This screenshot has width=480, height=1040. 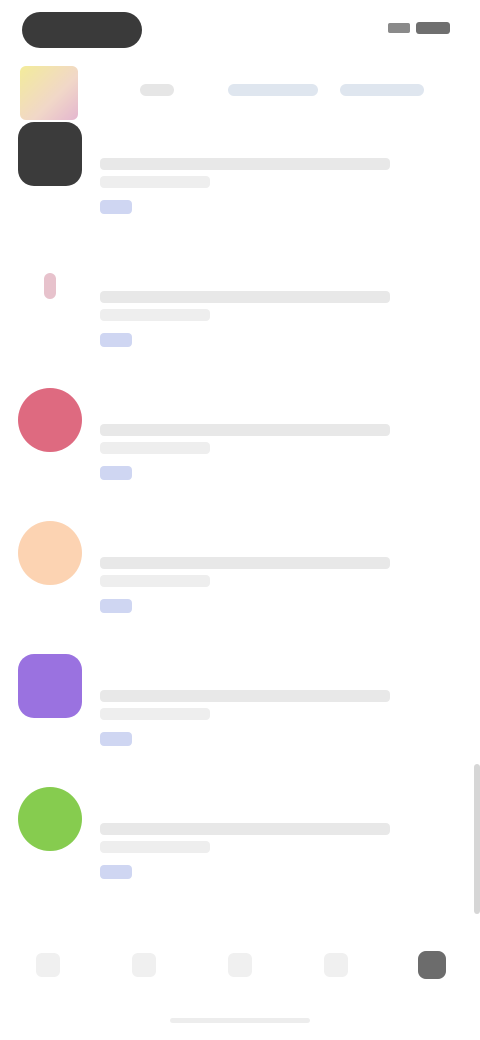 I want to click on status-bar, so click(x=240, y=30).